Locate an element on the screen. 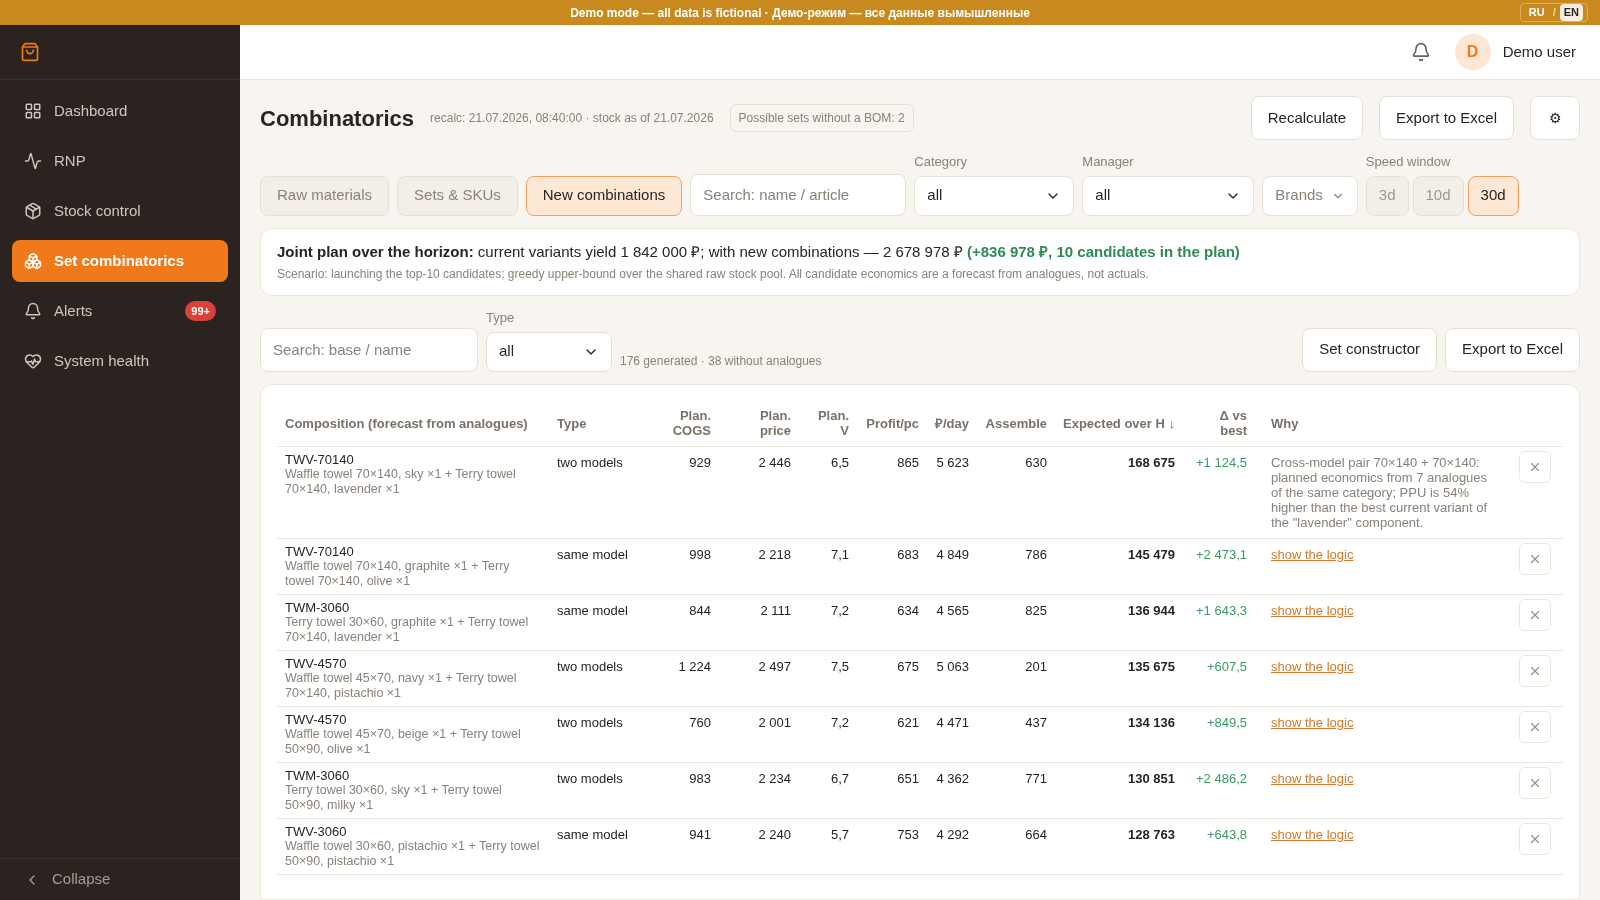  table-cell: 683 is located at coordinates (892, 566).